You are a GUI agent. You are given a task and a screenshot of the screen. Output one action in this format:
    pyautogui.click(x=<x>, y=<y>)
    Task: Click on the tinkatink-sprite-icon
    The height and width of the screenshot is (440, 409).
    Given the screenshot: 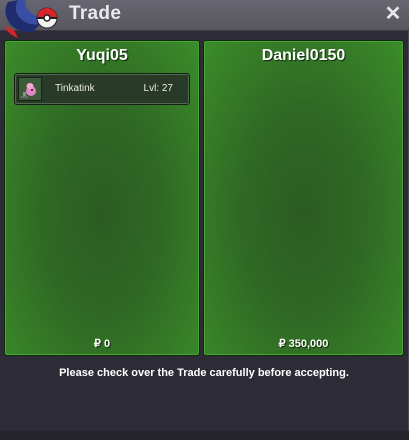 What is the action you would take?
    pyautogui.click(x=28, y=90)
    